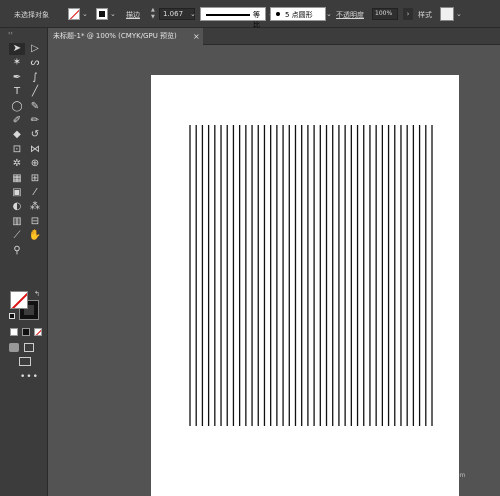 The width and height of the screenshot is (500, 496). I want to click on perspective-grid-icon: ▦, so click(17, 179).